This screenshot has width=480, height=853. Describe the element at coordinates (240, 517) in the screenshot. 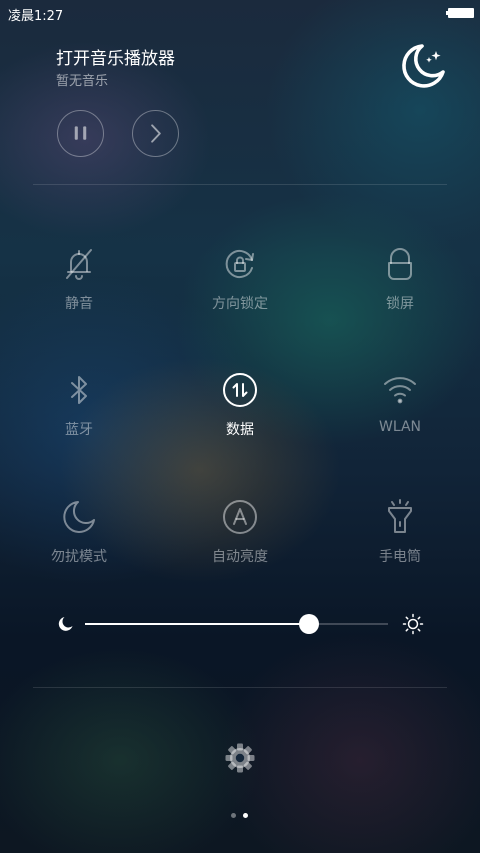

I see `auto-brightness-icon` at that location.